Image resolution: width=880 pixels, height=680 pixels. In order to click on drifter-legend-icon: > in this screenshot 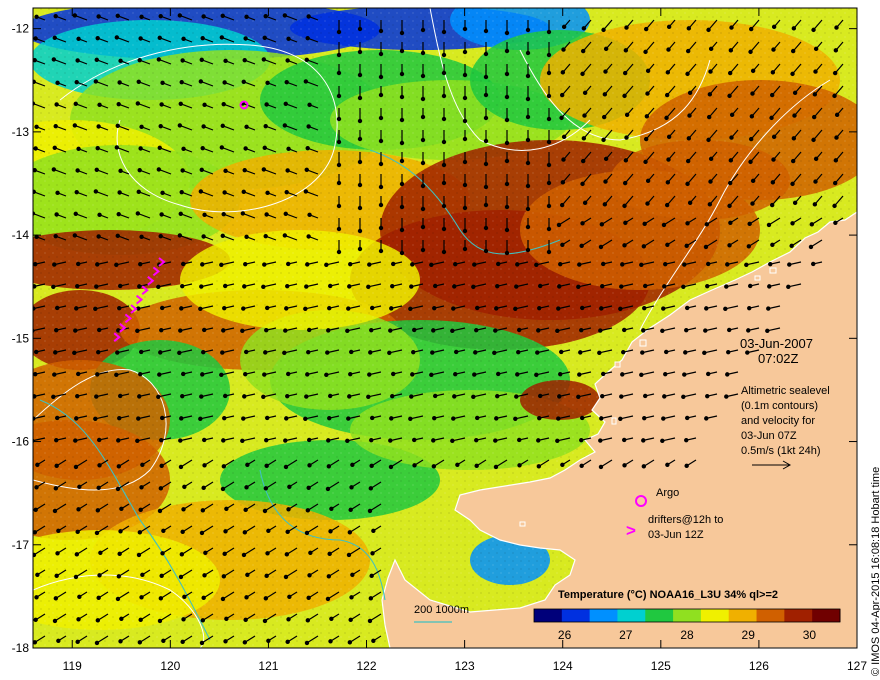, I will do `click(631, 530)`.